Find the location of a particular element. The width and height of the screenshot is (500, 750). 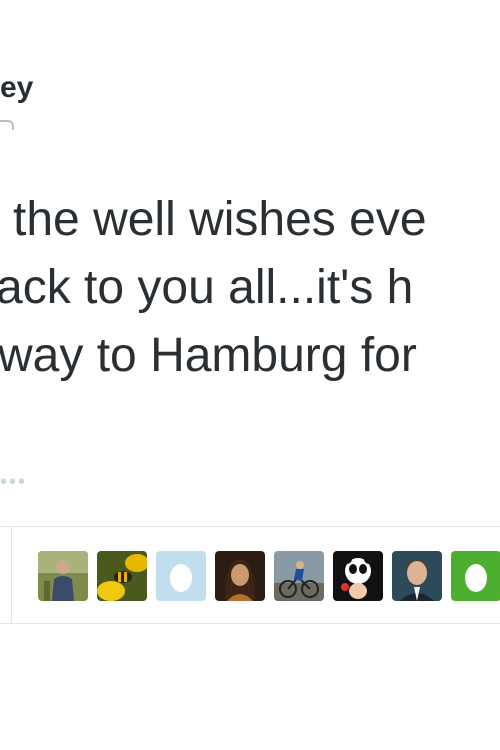

panda-avatar is located at coordinates (358, 576).